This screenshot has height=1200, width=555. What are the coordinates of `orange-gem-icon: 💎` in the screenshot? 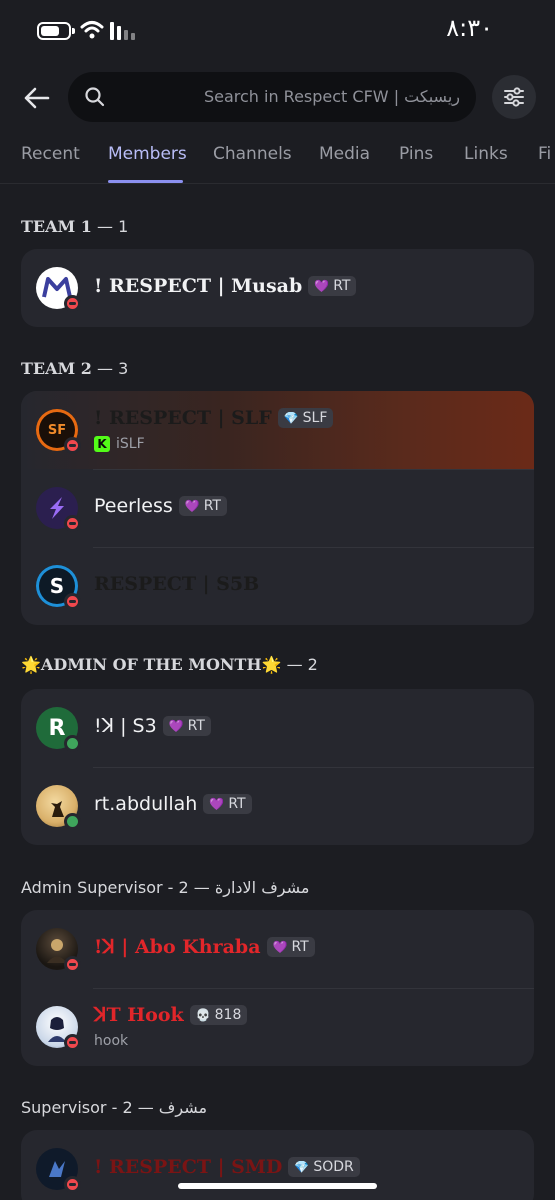 It's located at (291, 418).